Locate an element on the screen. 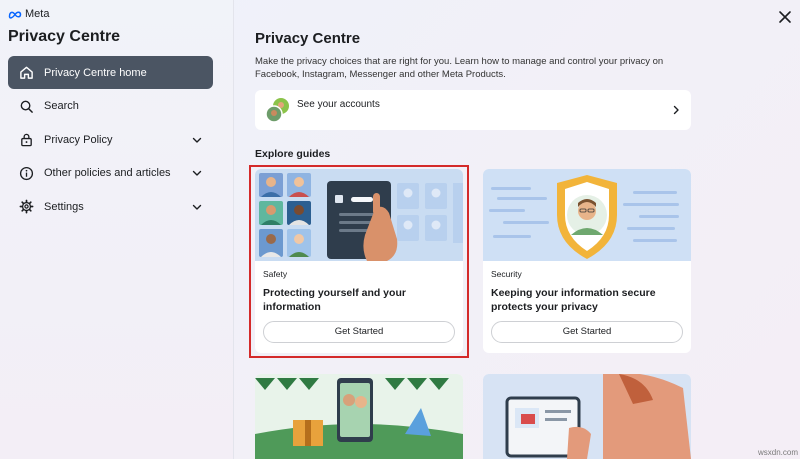 The height and width of the screenshot is (459, 800). guide-category: Safety is located at coordinates (275, 274).